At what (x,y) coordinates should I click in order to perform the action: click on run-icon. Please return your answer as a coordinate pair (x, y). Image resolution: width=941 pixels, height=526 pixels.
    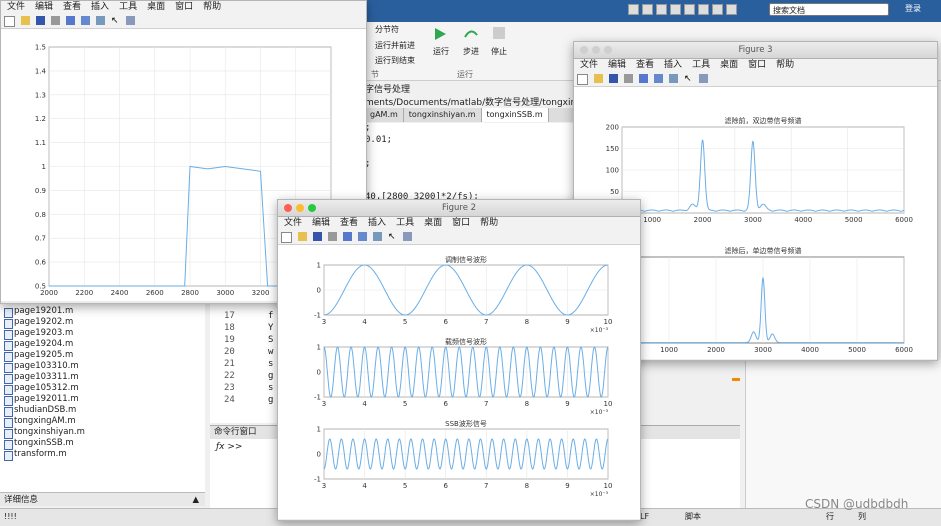
    Looking at the image, I should click on (440, 34).